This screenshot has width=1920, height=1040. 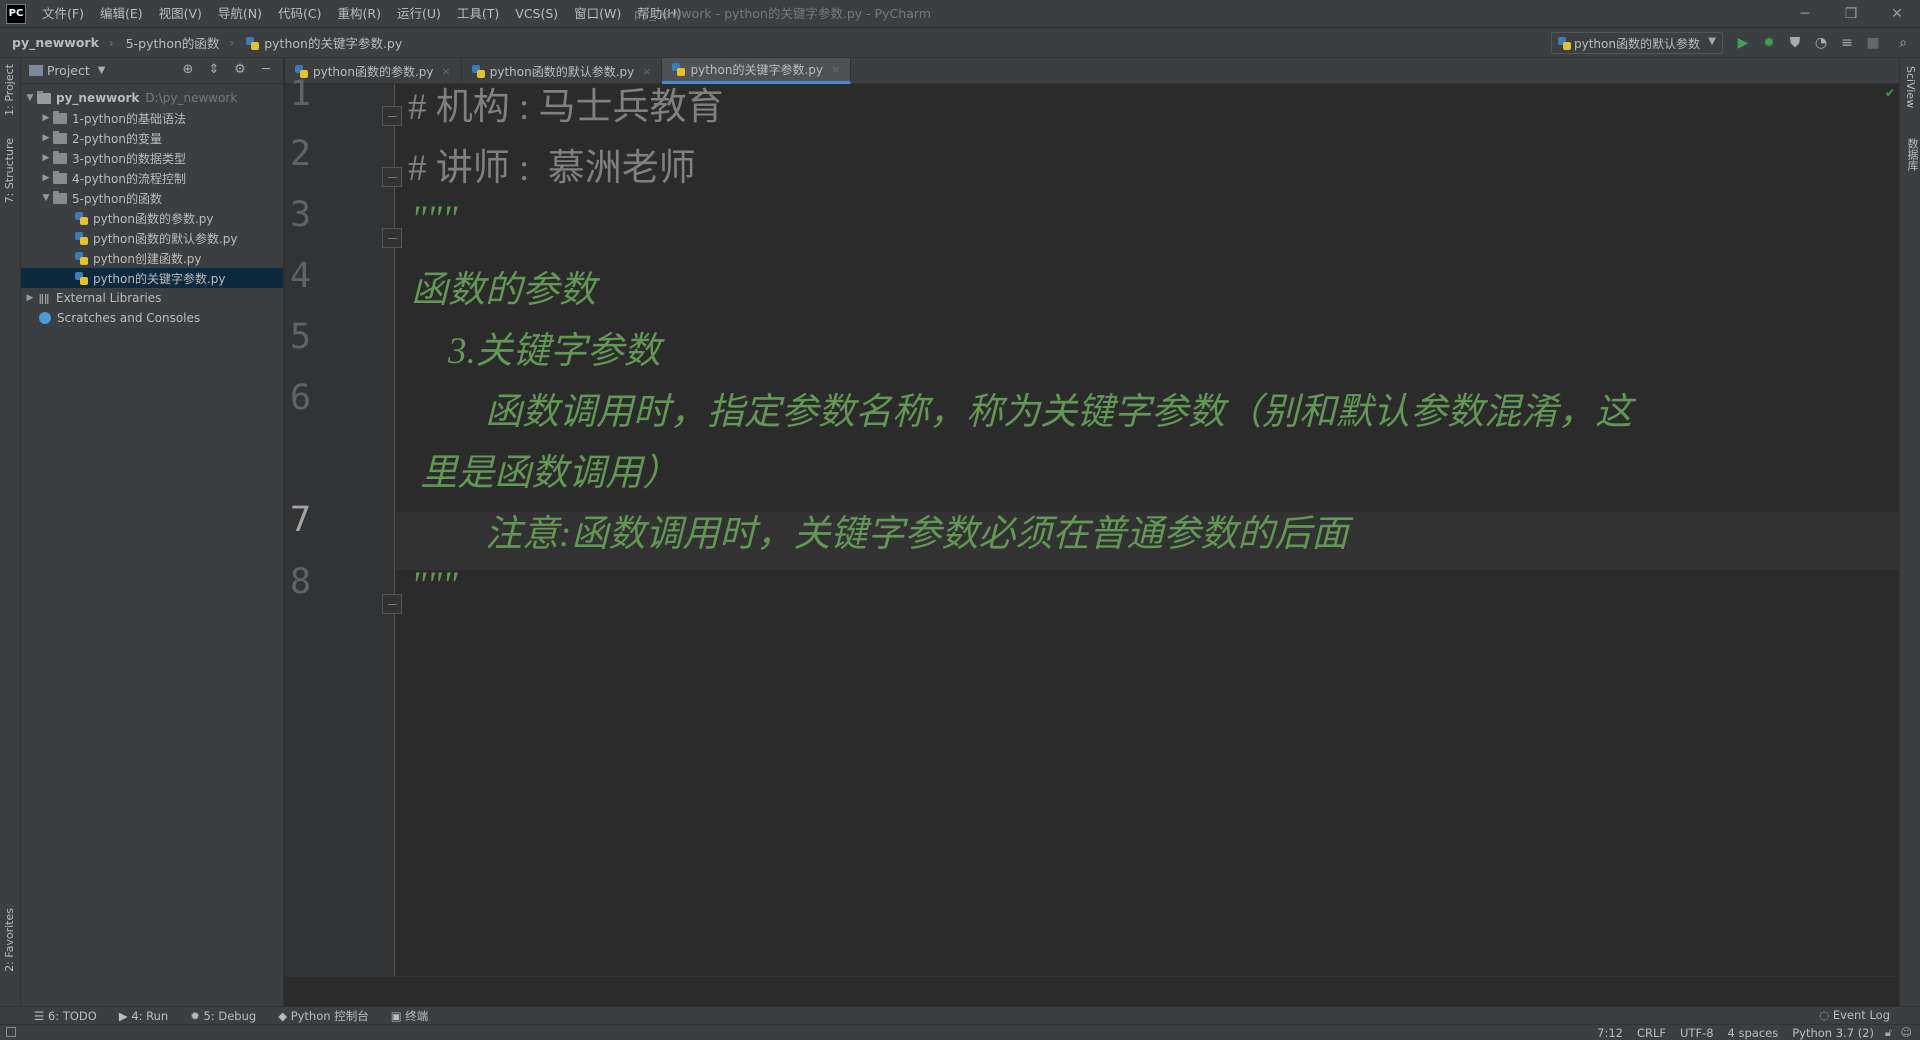 What do you see at coordinates (109, 298) in the screenshot?
I see `tree-external-label: External Libraries` at bounding box center [109, 298].